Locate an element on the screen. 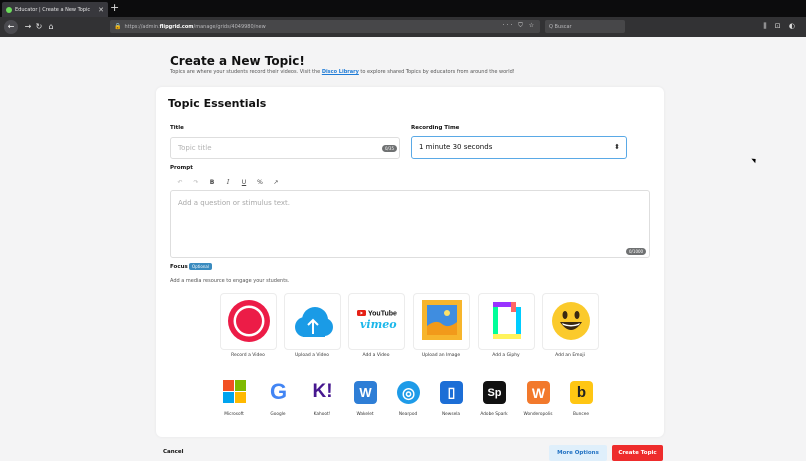  newsela-icon: ▯ is located at coordinates (451, 392).